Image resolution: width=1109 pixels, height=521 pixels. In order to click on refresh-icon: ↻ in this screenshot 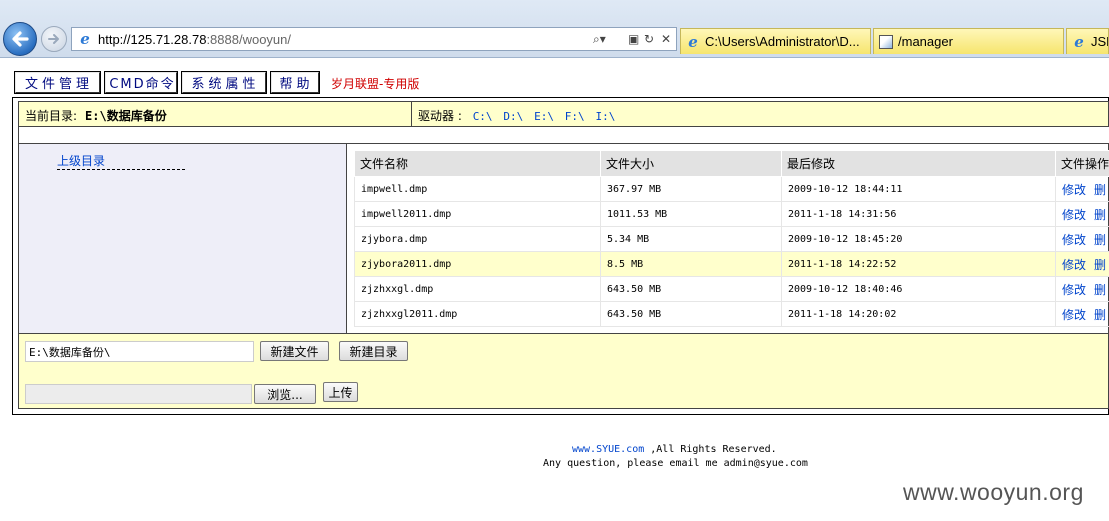, I will do `click(649, 39)`.